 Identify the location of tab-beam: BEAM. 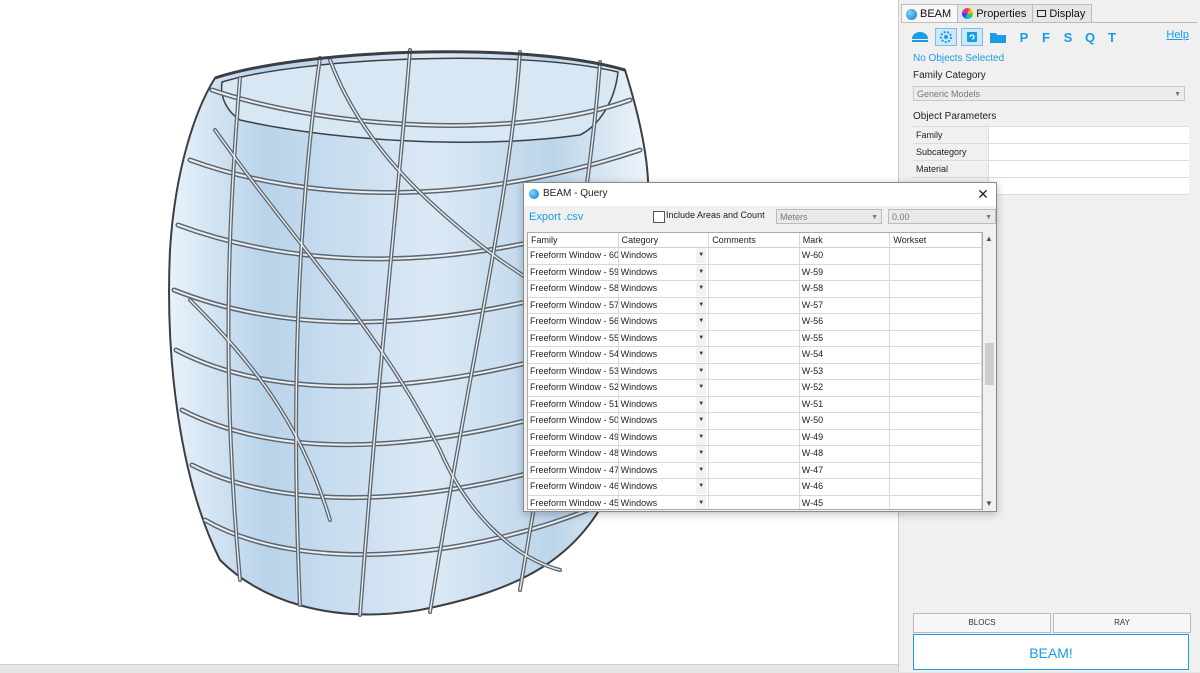
(930, 13).